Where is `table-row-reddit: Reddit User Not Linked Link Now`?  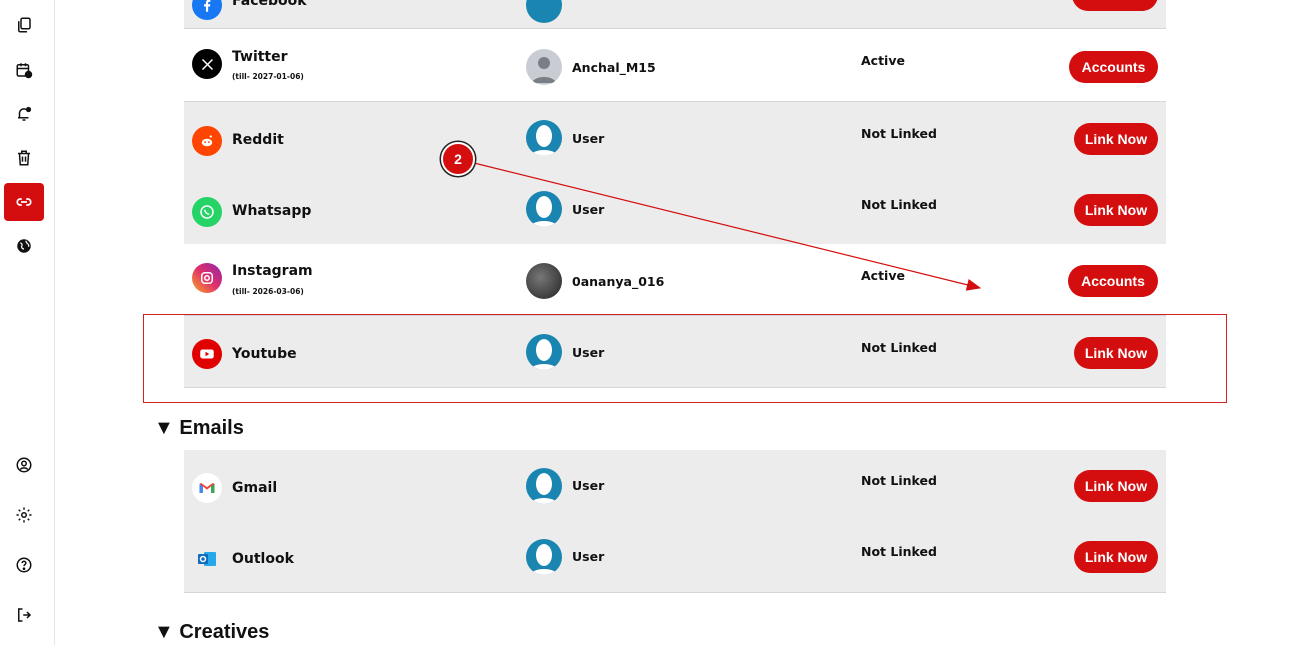 table-row-reddit: Reddit User Not Linked Link Now is located at coordinates (675, 138).